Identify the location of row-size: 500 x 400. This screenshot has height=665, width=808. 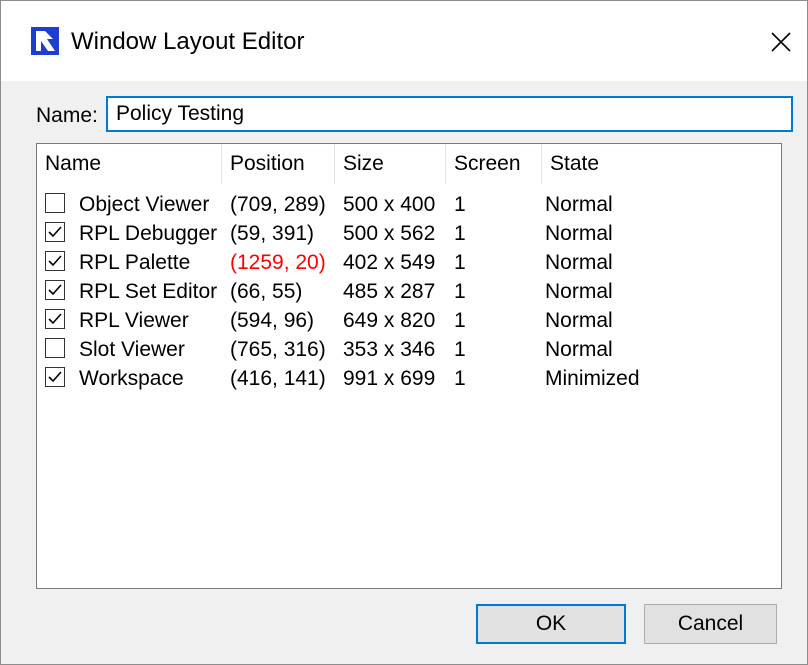
(389, 204).